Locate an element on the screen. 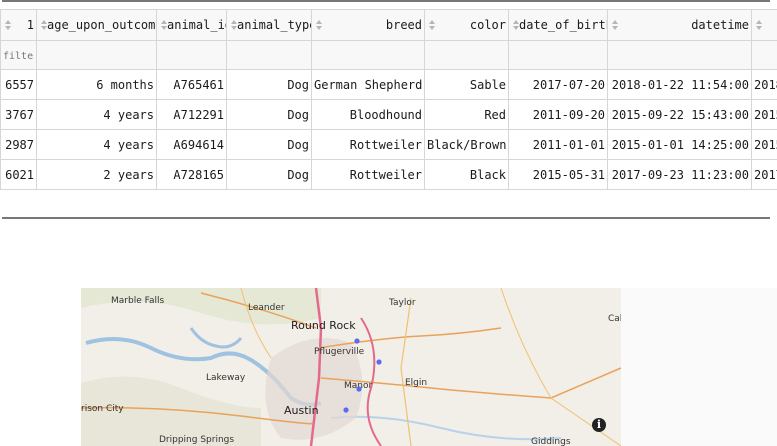 The height and width of the screenshot is (446, 777). map-label-taylor: Taylor is located at coordinates (402, 303).